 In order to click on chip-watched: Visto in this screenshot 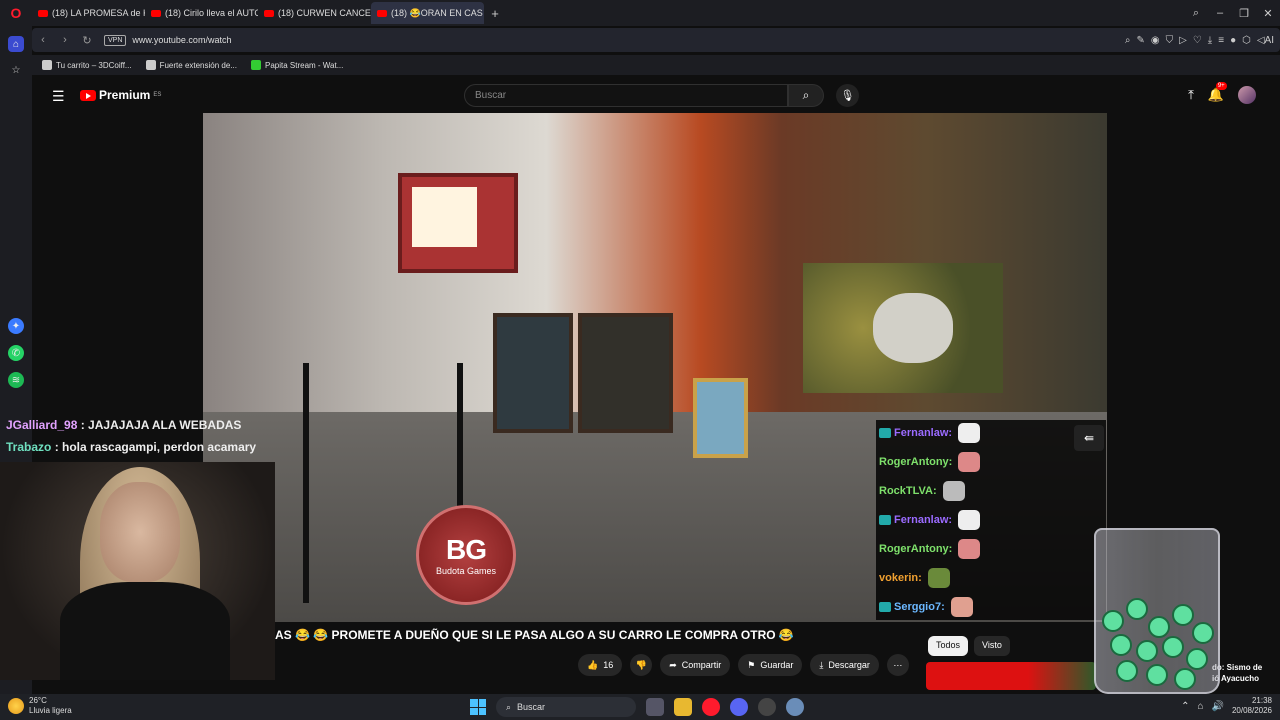, I will do `click(992, 646)`.